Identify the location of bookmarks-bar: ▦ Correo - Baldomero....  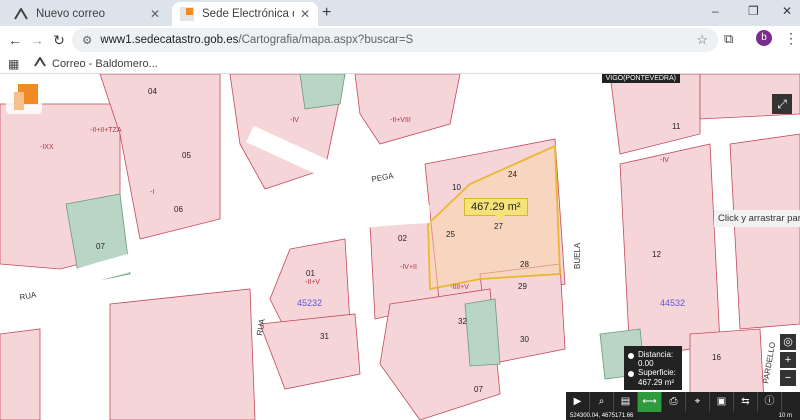
(400, 64).